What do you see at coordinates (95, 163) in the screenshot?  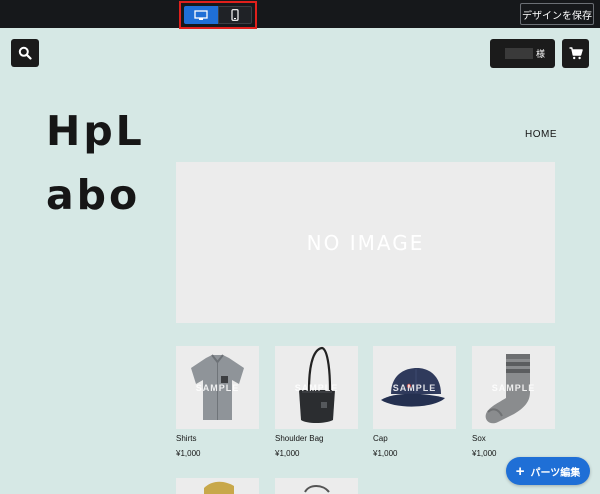 I see `site-logo: HpL abo` at bounding box center [95, 163].